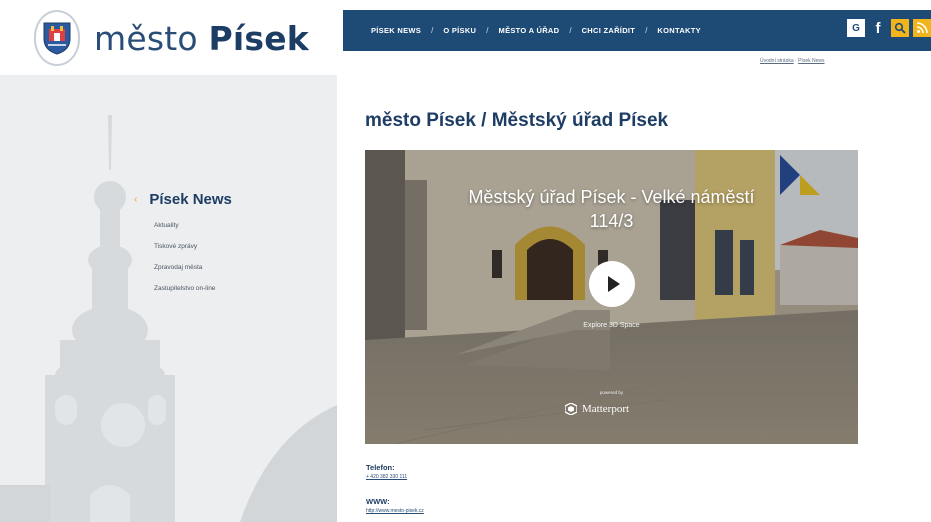 The image size is (931, 522). What do you see at coordinates (811, 61) in the screenshot?
I see `breadcrumb-current-link: Písek News` at bounding box center [811, 61].